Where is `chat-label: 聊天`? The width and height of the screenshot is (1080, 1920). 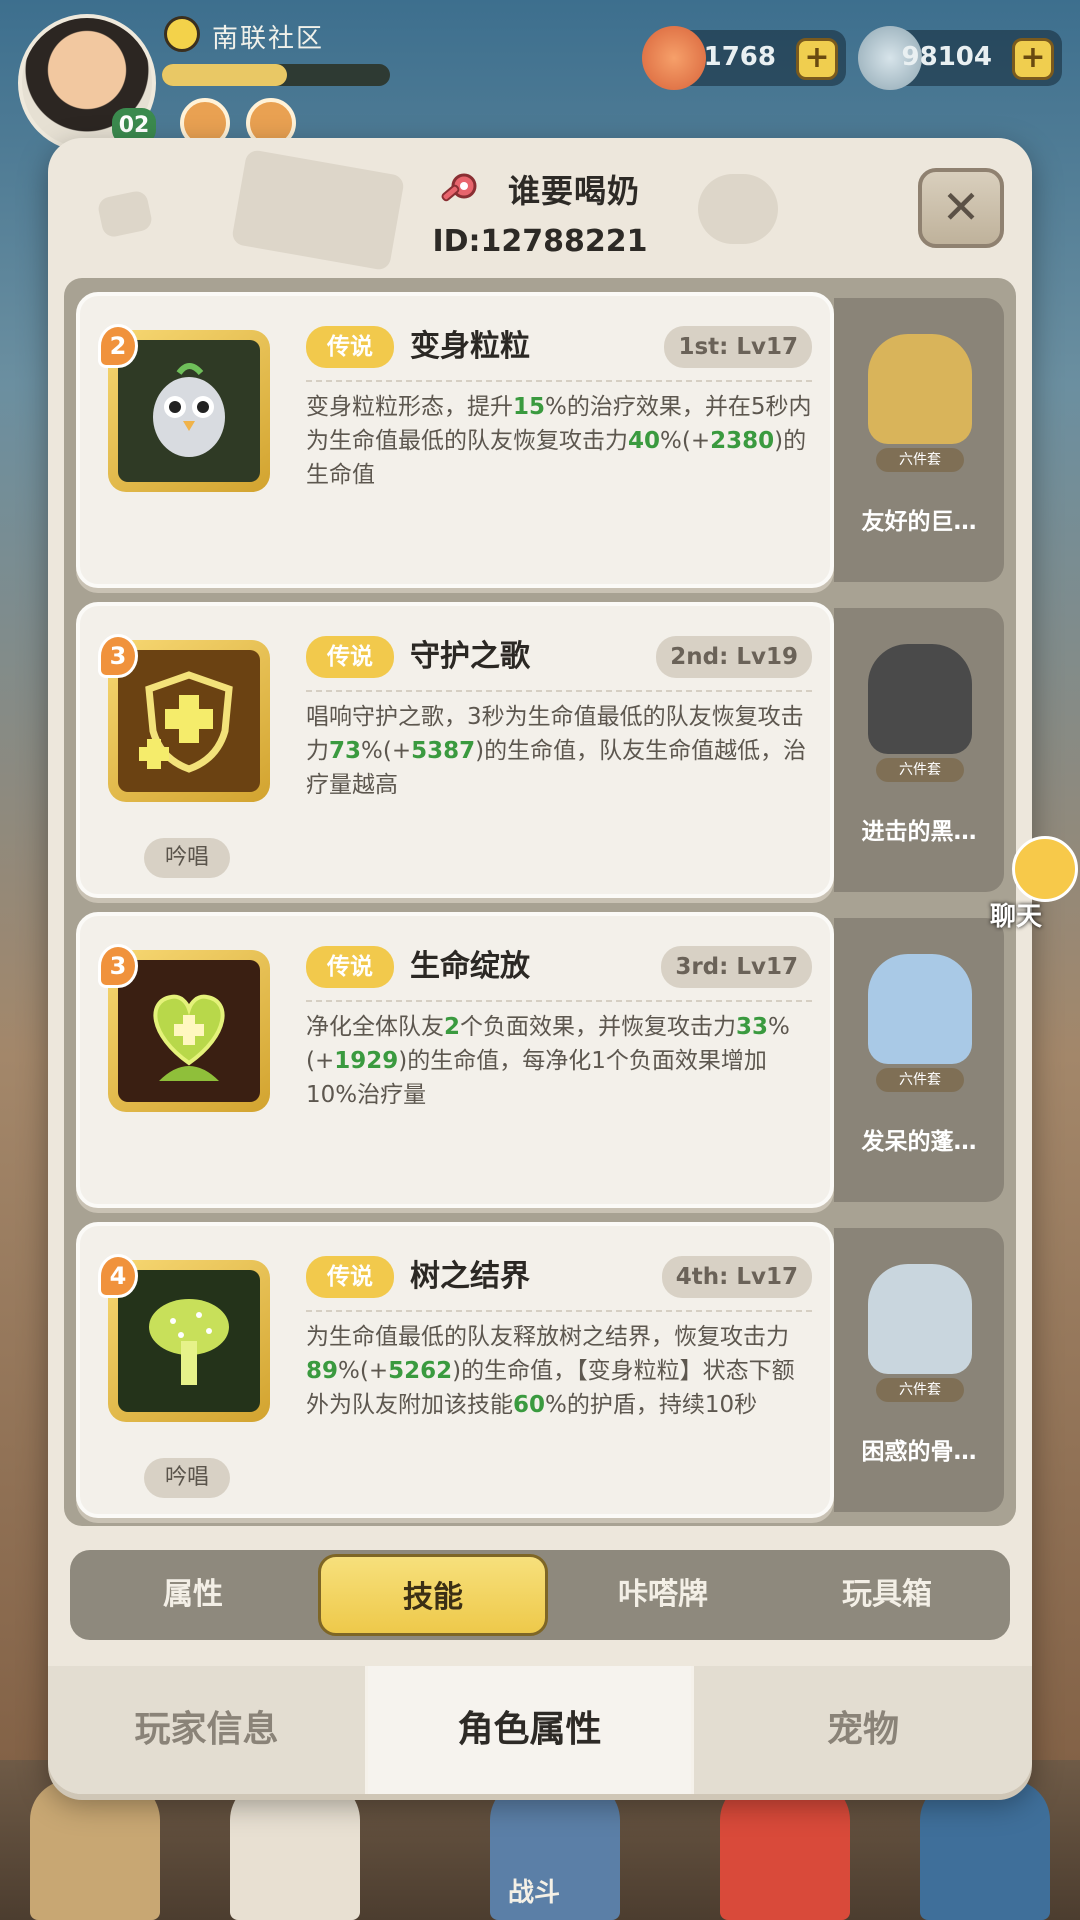
chat-label: 聊天 is located at coordinates (1016, 917).